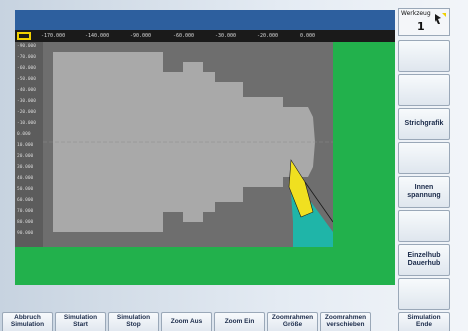 This screenshot has height=331, width=468. I want to click on y-tick: -20.000, so click(26, 112).